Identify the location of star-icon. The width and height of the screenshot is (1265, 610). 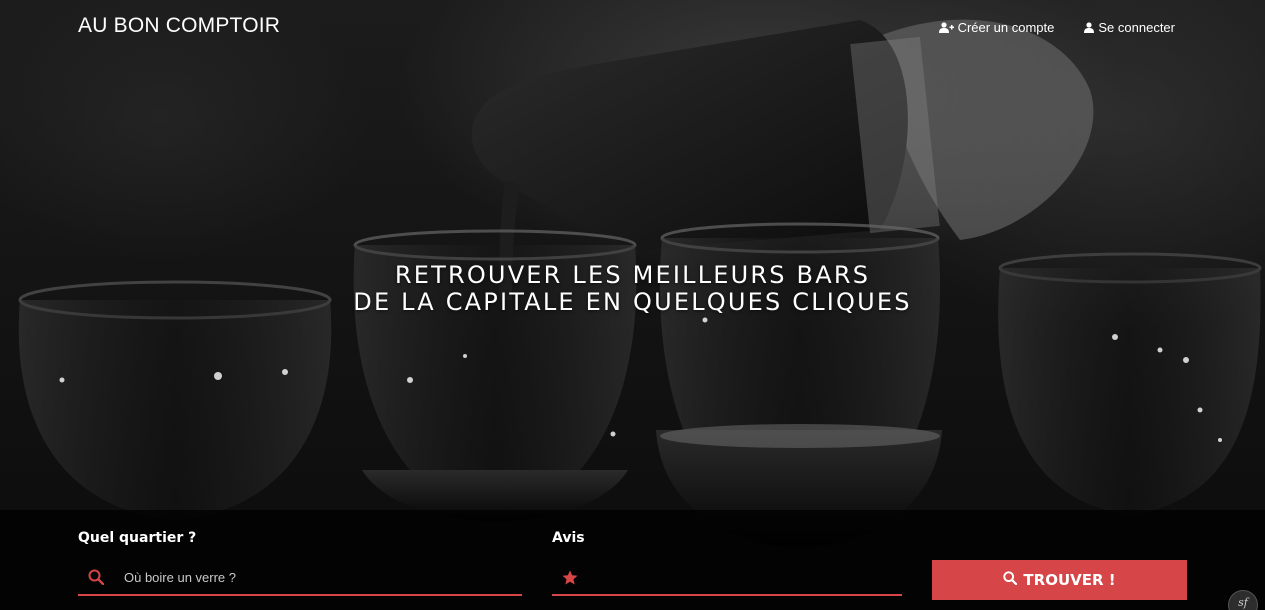
(572, 577).